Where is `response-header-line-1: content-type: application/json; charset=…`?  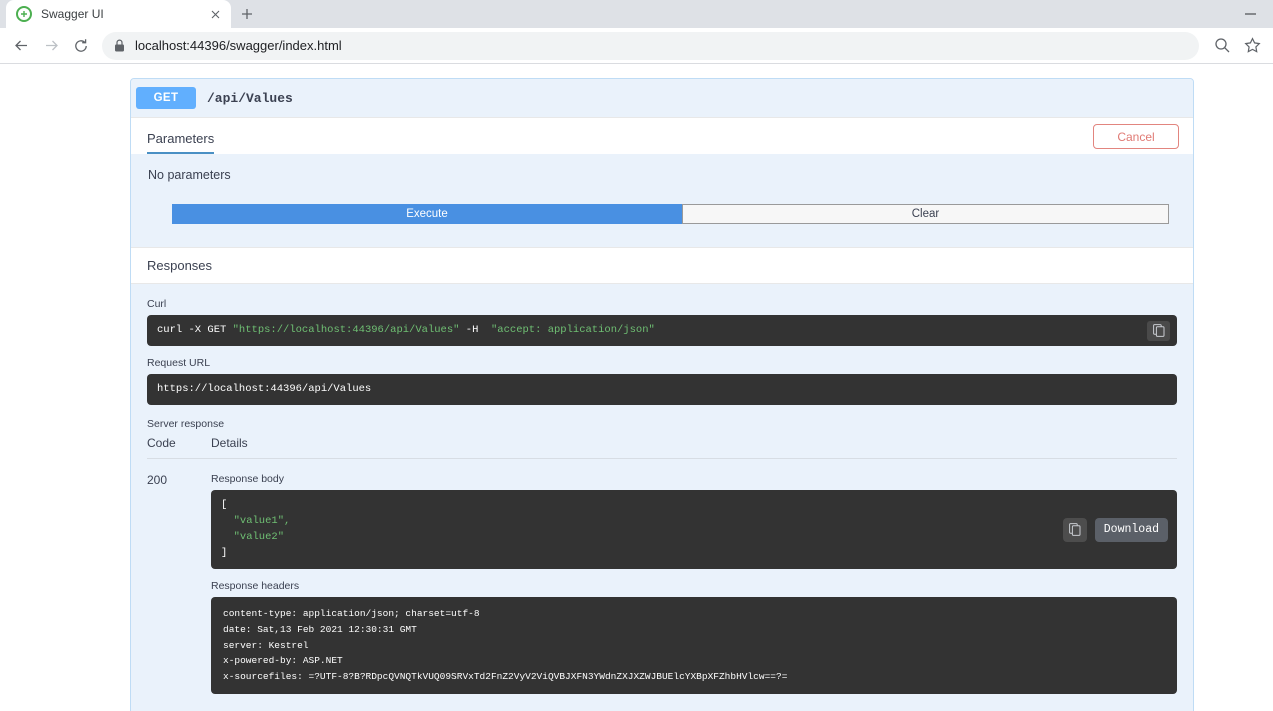 response-header-line-1: content-type: application/json; charset=… is located at coordinates (351, 614).